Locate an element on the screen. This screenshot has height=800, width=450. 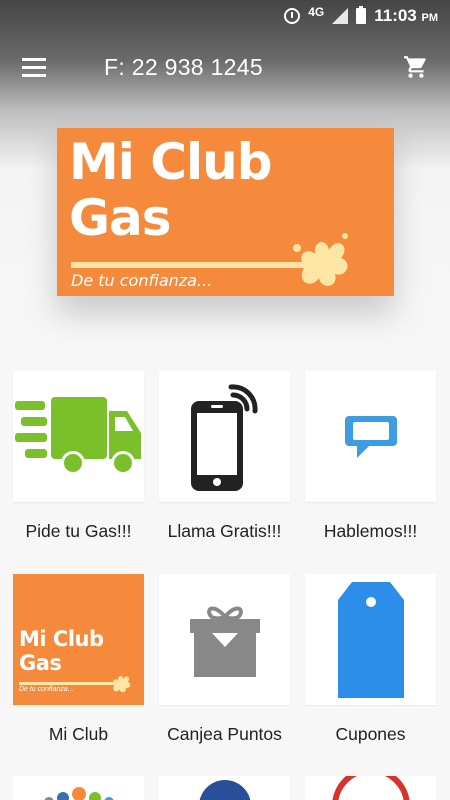
delivery-truck-icon is located at coordinates (77, 435).